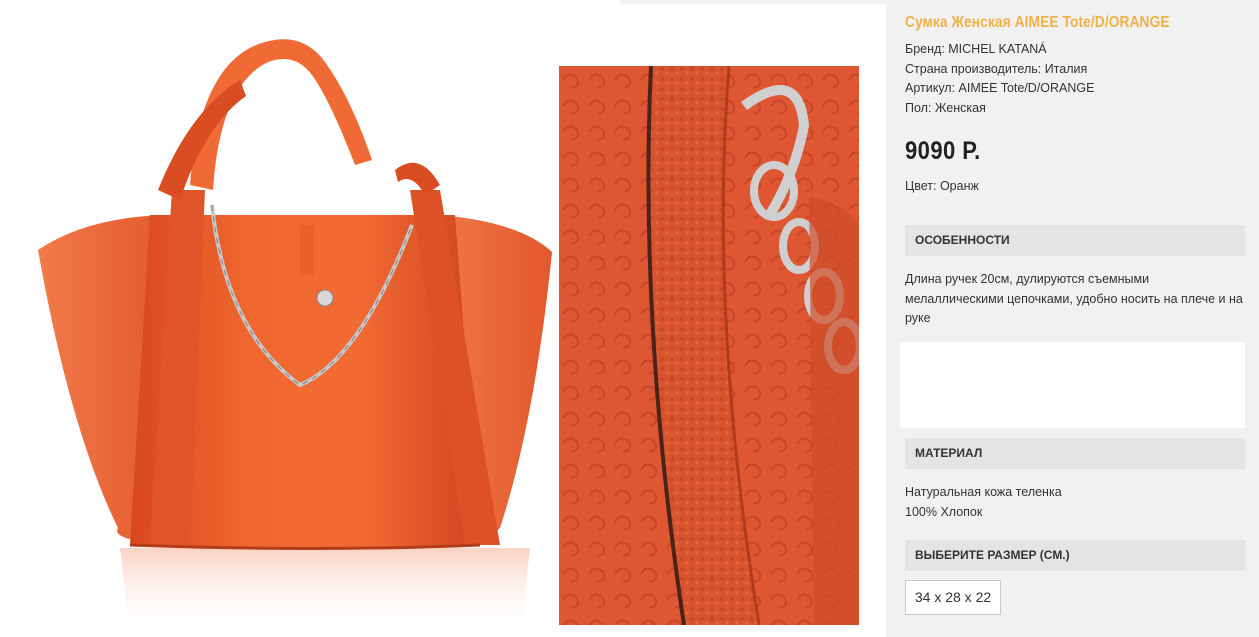  Describe the element at coordinates (1000, 88) in the screenshot. I see `article-text: Артикул: AIMEE Tote/D/ORANGE` at that location.